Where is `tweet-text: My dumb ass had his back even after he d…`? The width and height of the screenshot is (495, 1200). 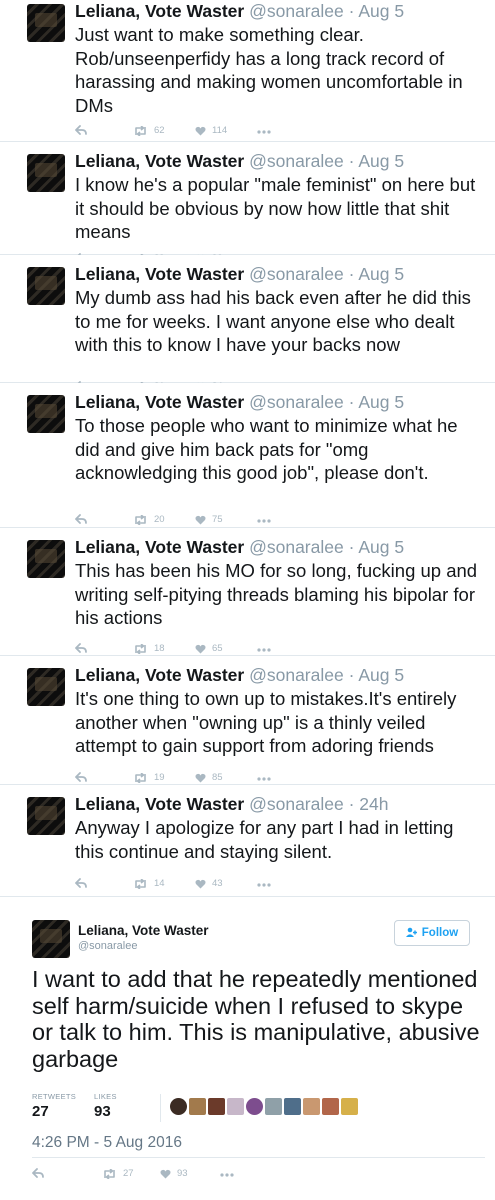
tweet-text: My dumb ass had his back even after he d… is located at coordinates (273, 321).